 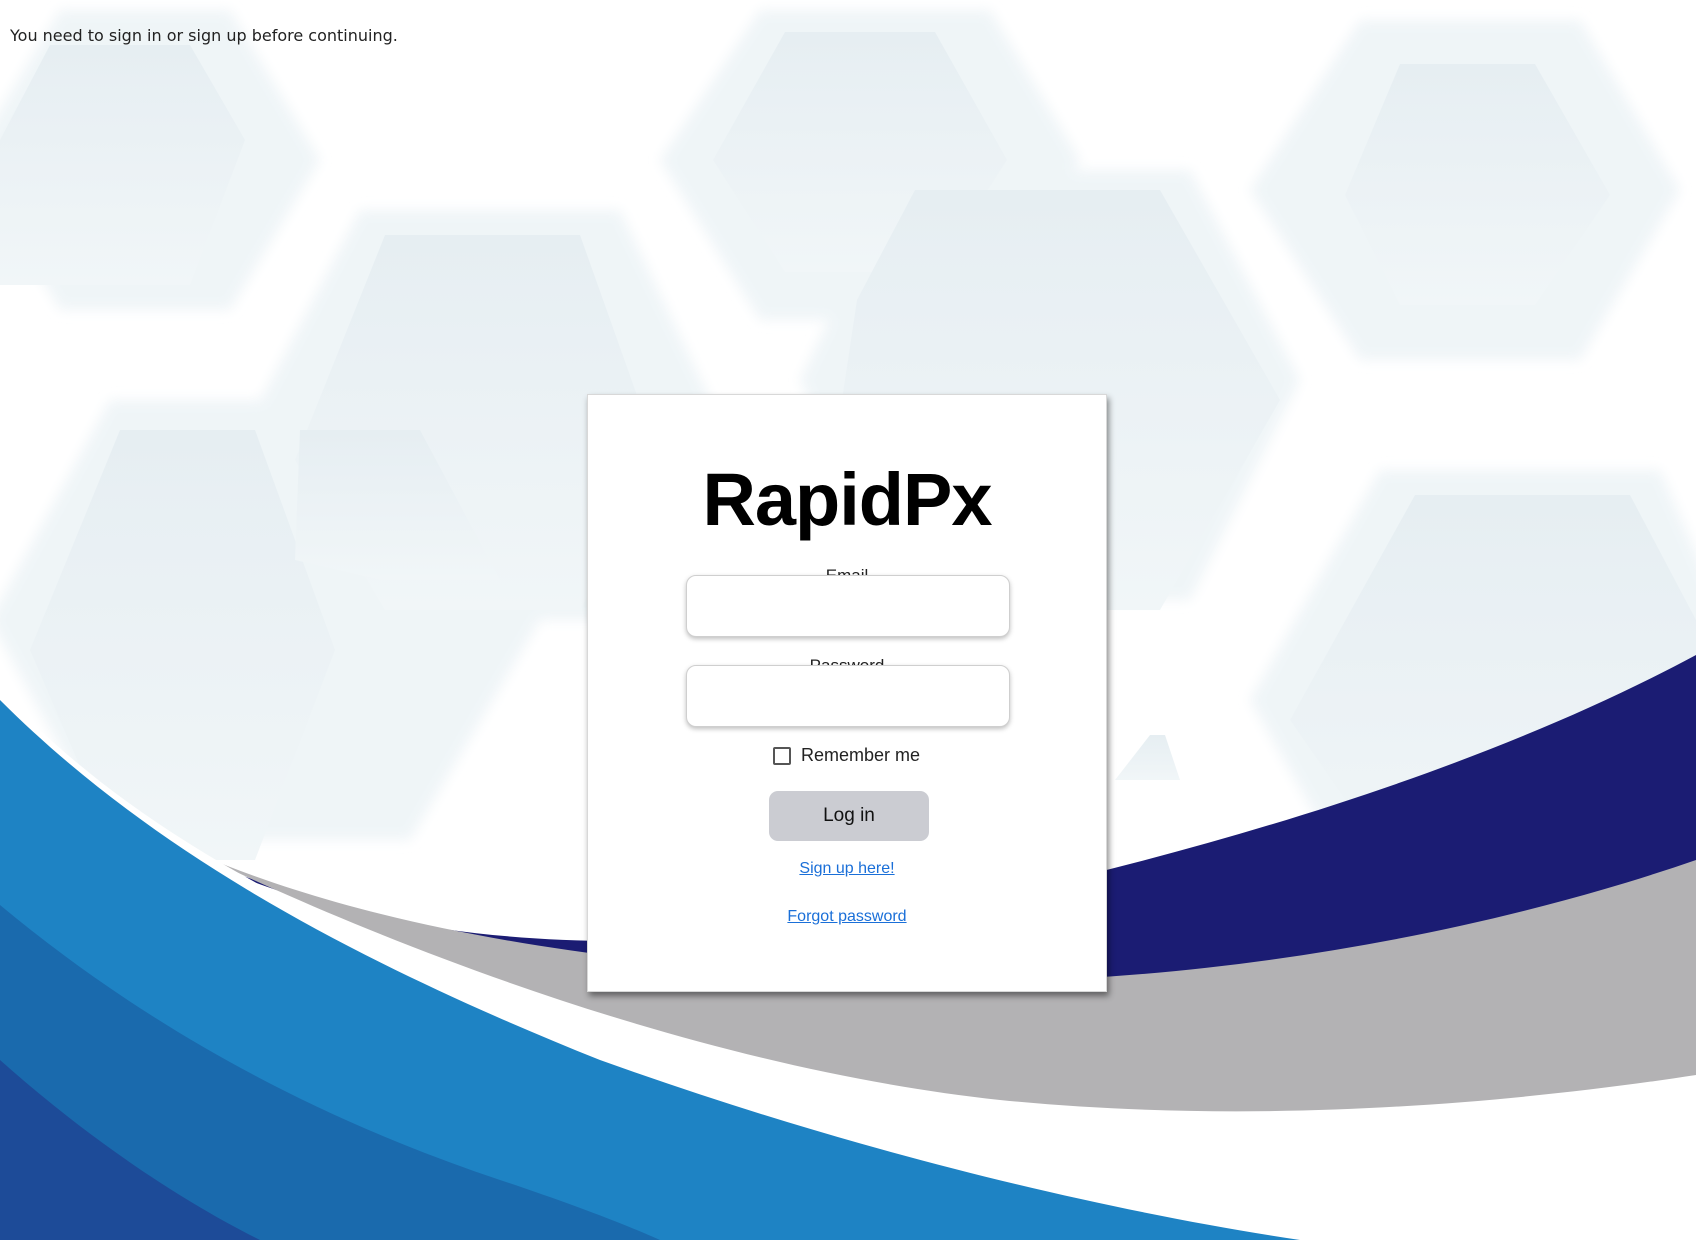 I want to click on email-field, so click(x=848, y=606).